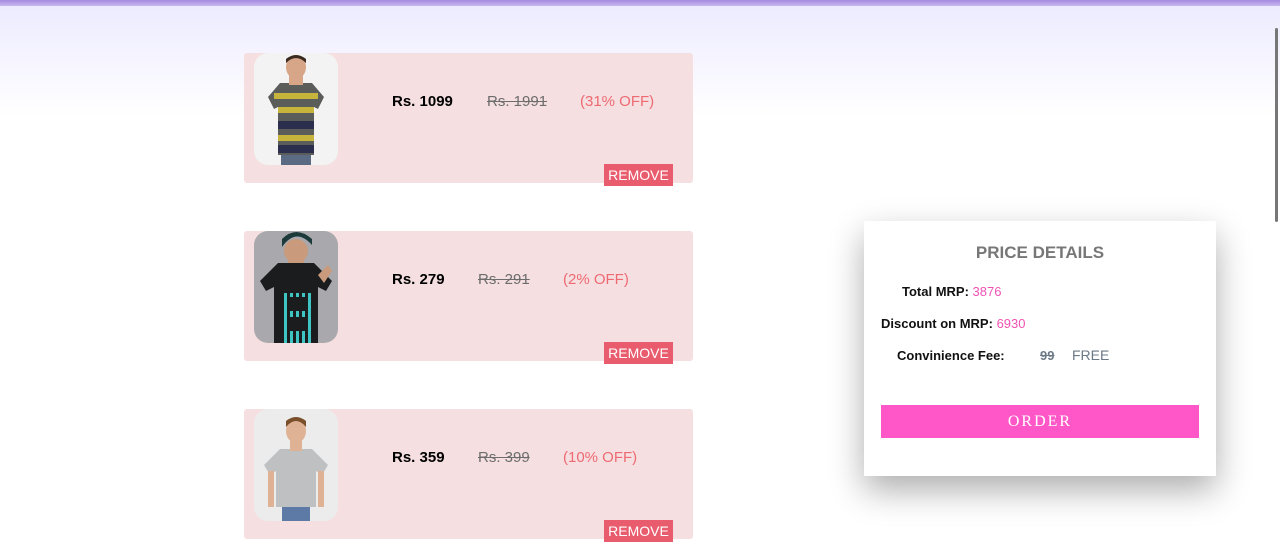 This screenshot has height=547, width=1280. I want to click on total-mrp-value: 3876, so click(987, 291).